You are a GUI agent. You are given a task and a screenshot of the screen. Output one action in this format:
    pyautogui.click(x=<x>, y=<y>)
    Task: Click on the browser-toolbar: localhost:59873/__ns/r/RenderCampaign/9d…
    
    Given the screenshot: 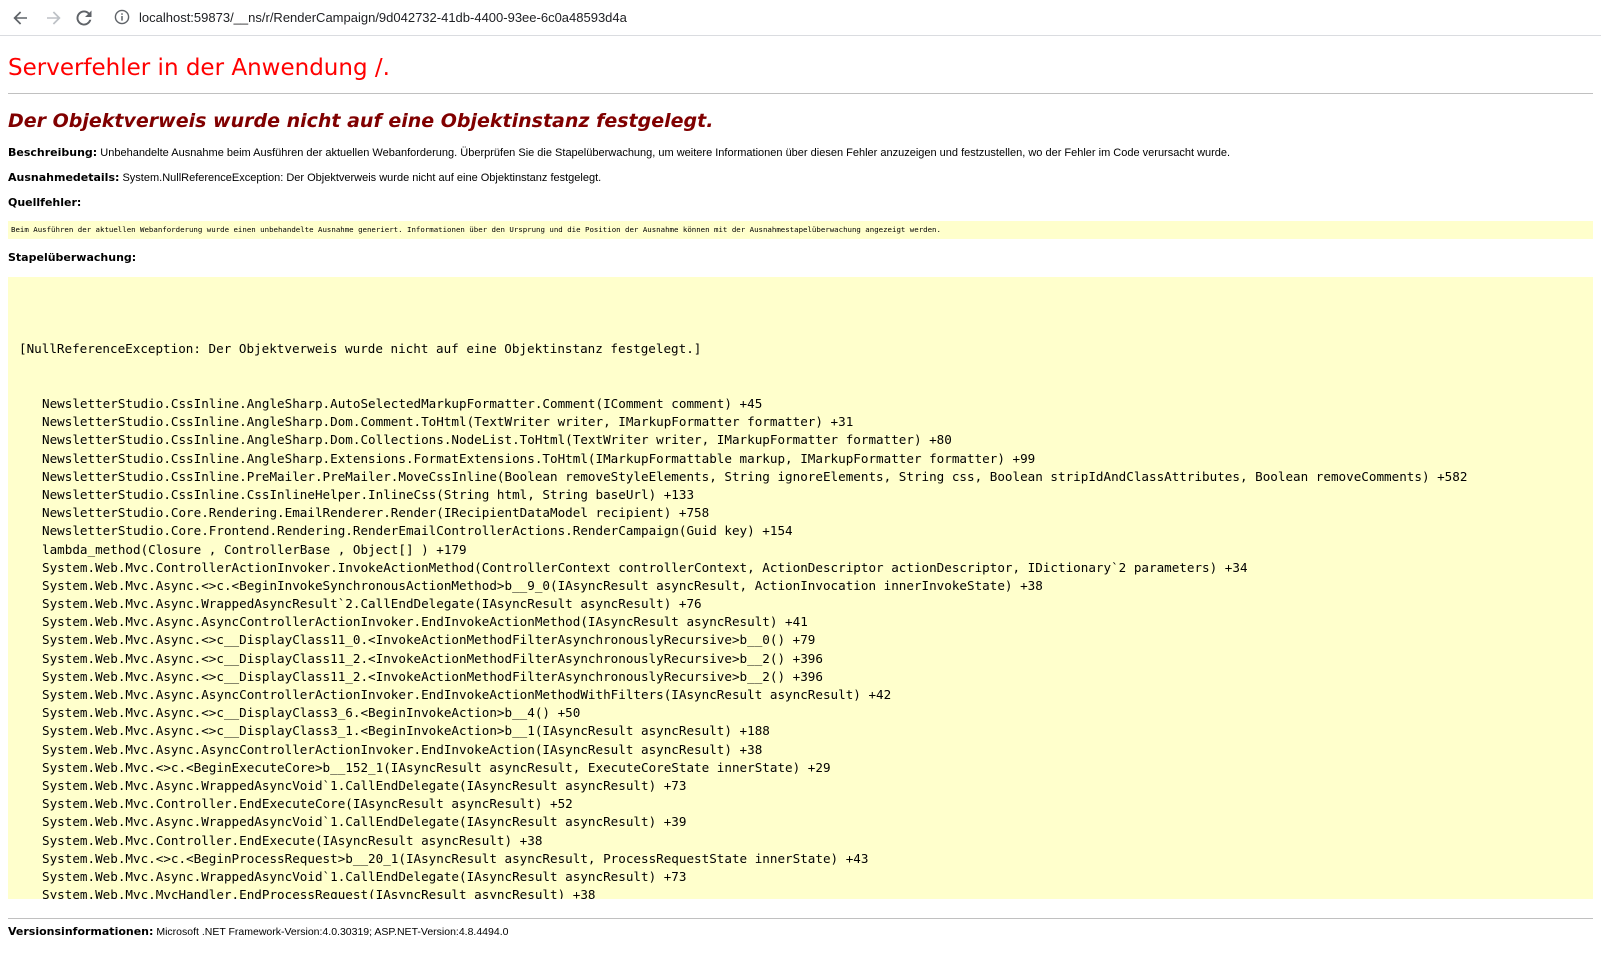 What is the action you would take?
    pyautogui.click(x=800, y=18)
    